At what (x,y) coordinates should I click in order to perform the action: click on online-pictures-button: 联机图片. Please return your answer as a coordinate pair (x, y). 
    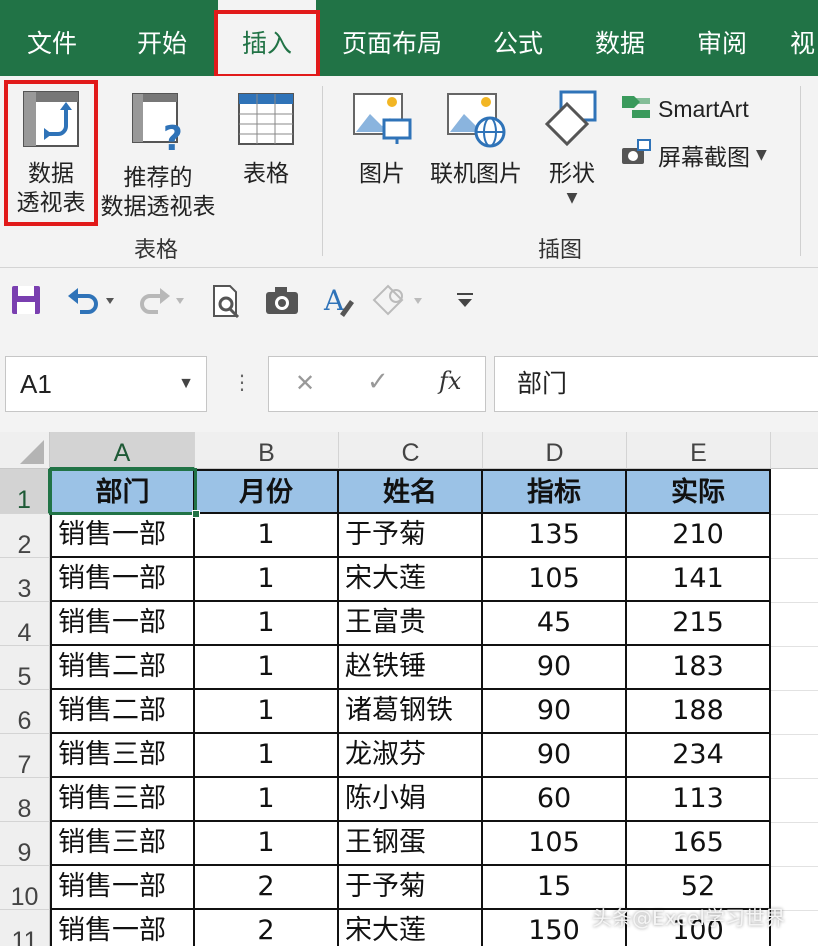
    Looking at the image, I should click on (476, 139).